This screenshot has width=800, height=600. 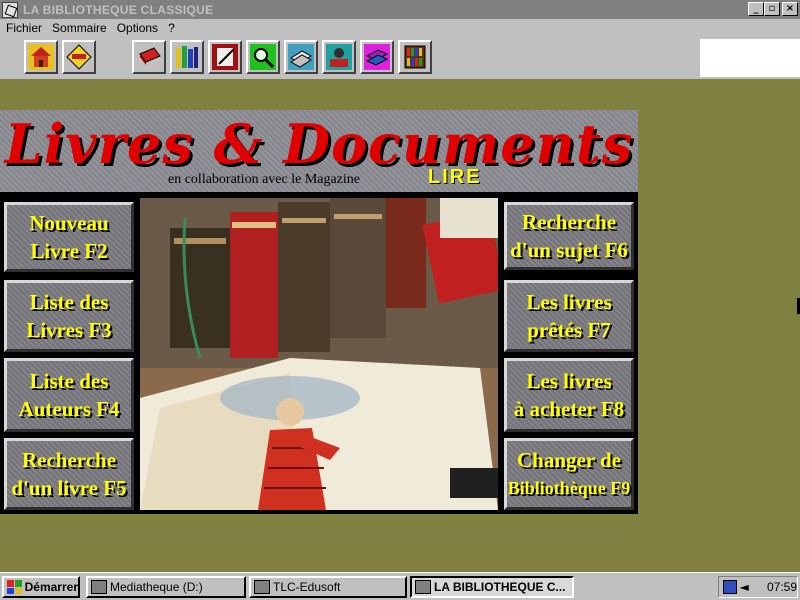 I want to click on start-button: Démarrer, so click(x=41, y=587).